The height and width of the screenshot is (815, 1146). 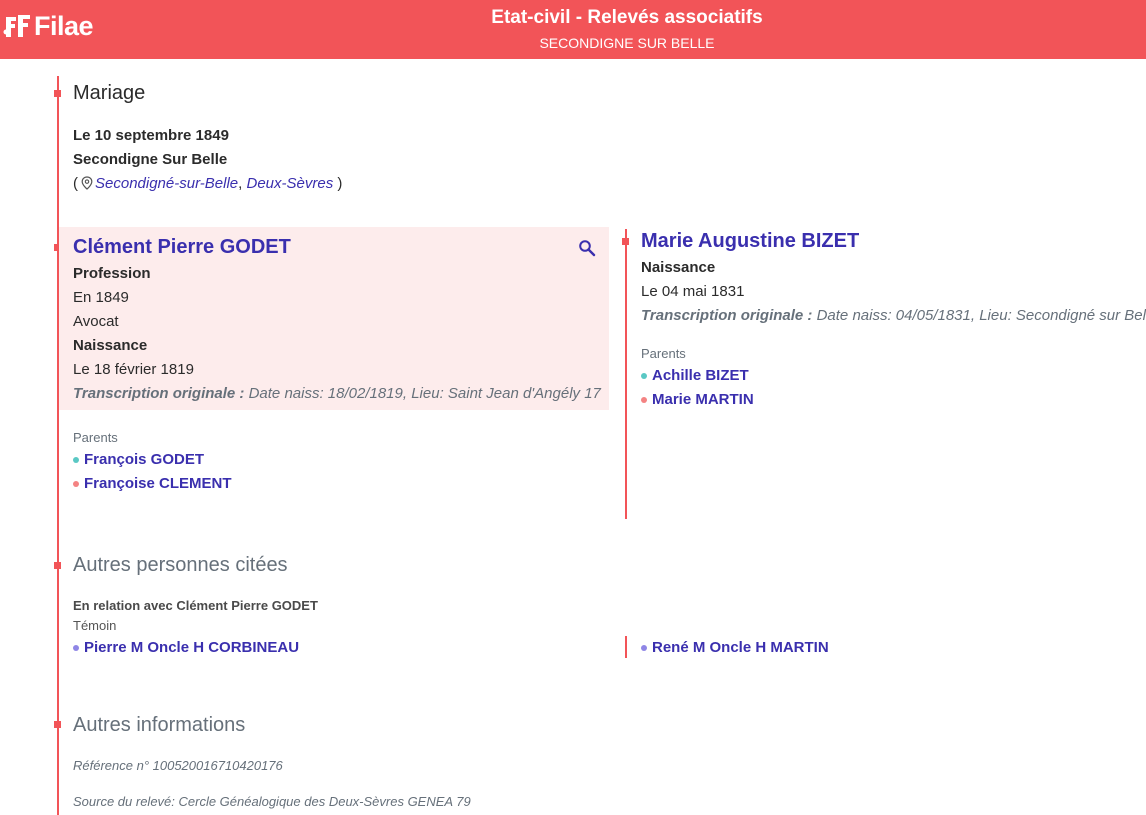 What do you see at coordinates (150, 159) in the screenshot?
I see `event-place: Secondigne Sur Belle` at bounding box center [150, 159].